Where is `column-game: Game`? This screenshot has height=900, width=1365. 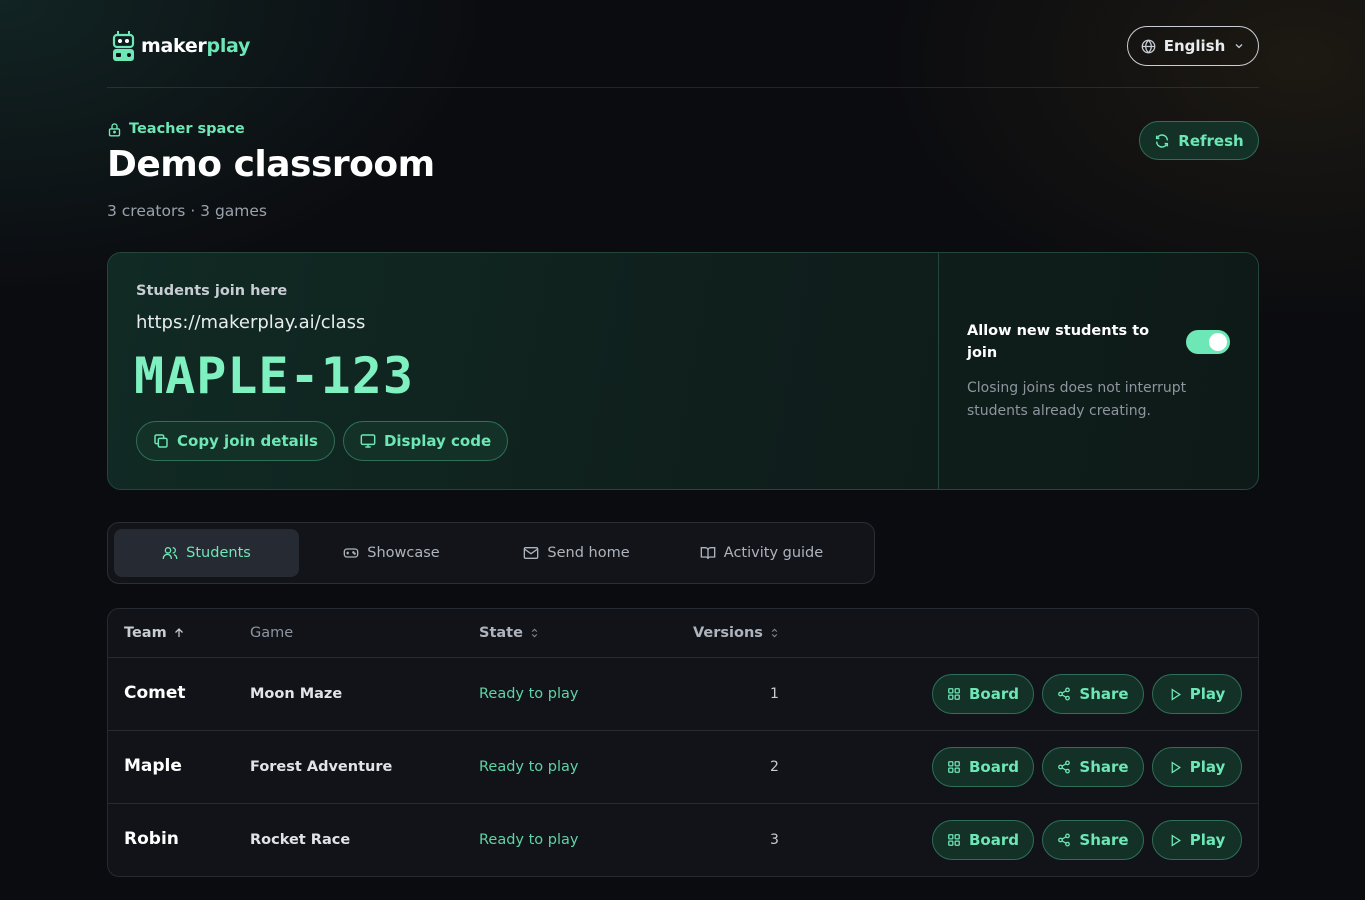
column-game: Game is located at coordinates (271, 633).